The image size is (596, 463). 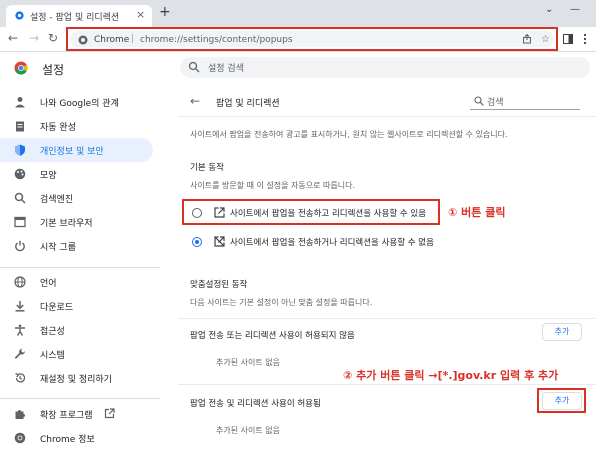 I want to click on omnibox-url: chrome://settings/content/popups, so click(x=216, y=40).